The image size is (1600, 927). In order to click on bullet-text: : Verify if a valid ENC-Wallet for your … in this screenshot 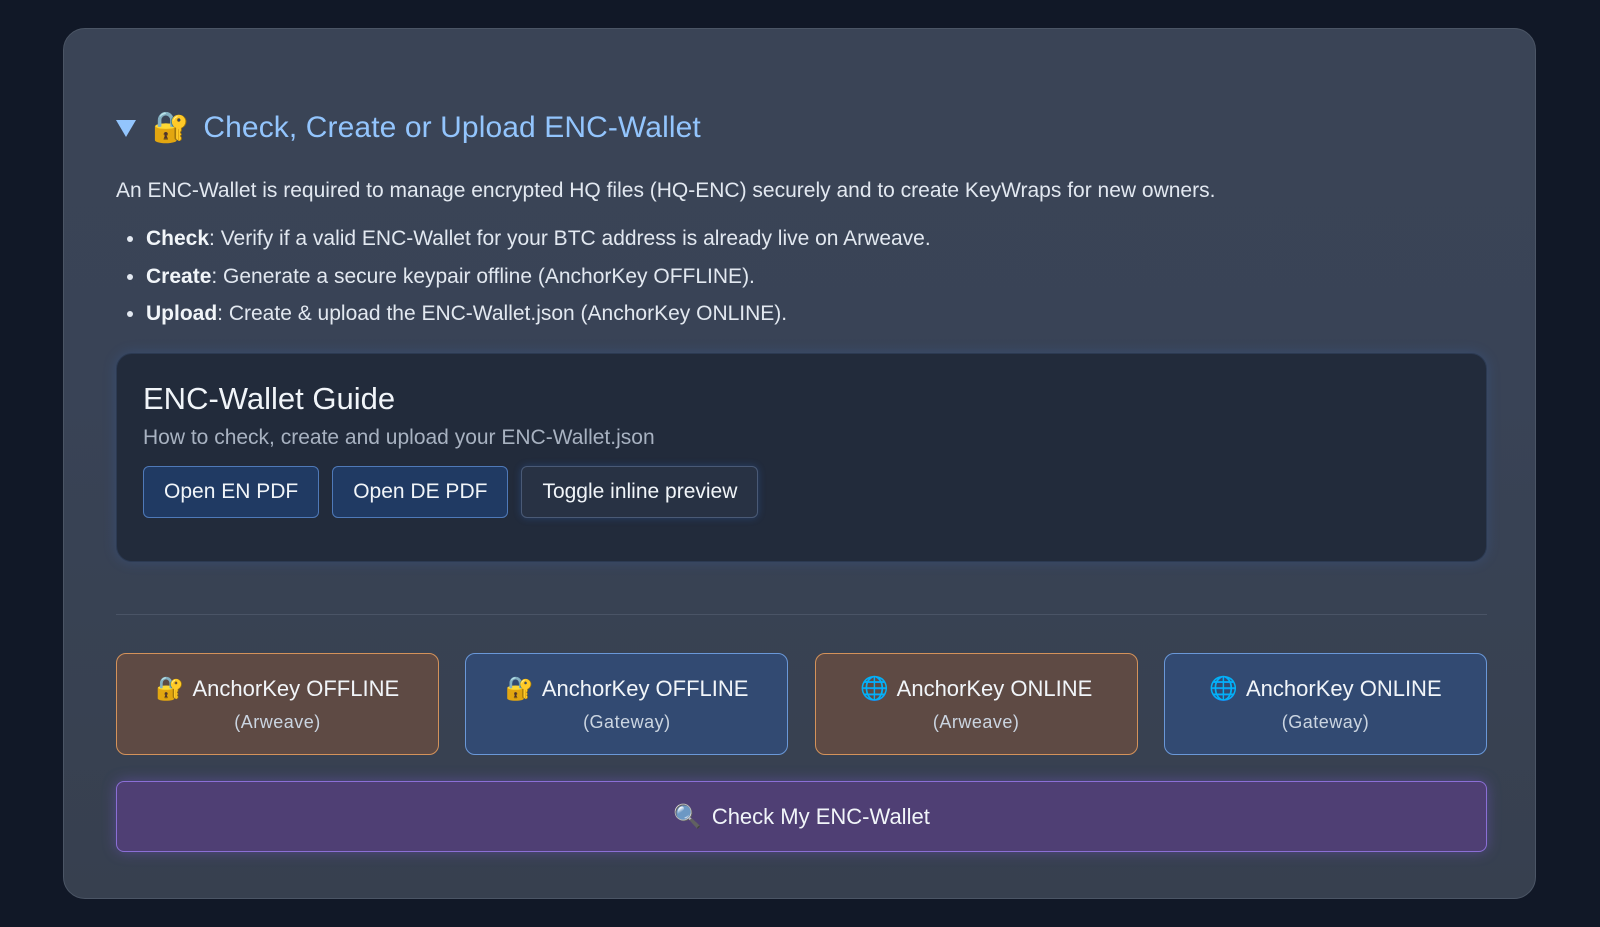, I will do `click(570, 238)`.